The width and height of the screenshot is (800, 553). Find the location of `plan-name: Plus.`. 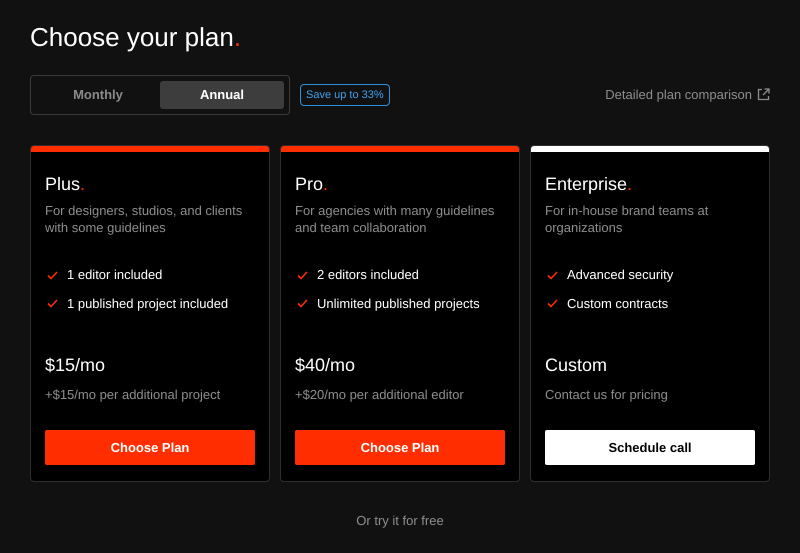

plan-name: Plus. is located at coordinates (65, 185).